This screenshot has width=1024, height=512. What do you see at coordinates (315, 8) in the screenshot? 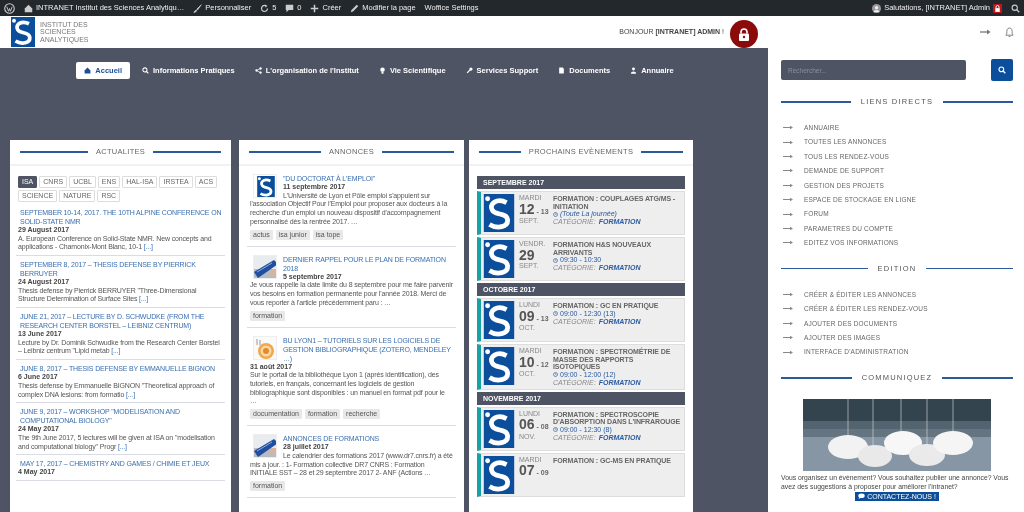
I see `plus-icon` at bounding box center [315, 8].